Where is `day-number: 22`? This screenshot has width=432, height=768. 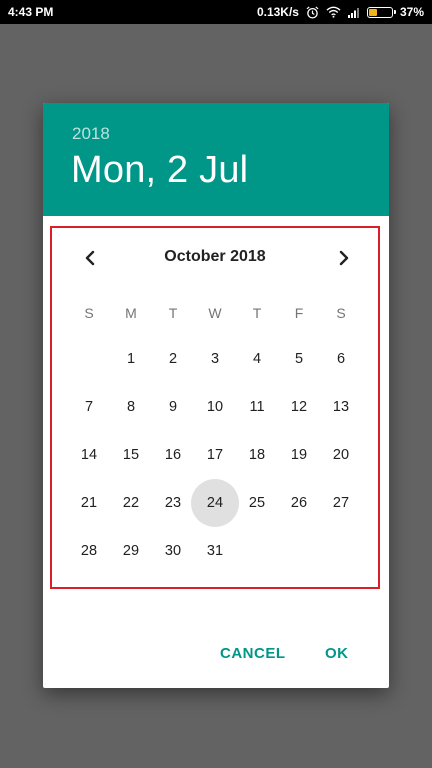
day-number: 22 is located at coordinates (131, 503).